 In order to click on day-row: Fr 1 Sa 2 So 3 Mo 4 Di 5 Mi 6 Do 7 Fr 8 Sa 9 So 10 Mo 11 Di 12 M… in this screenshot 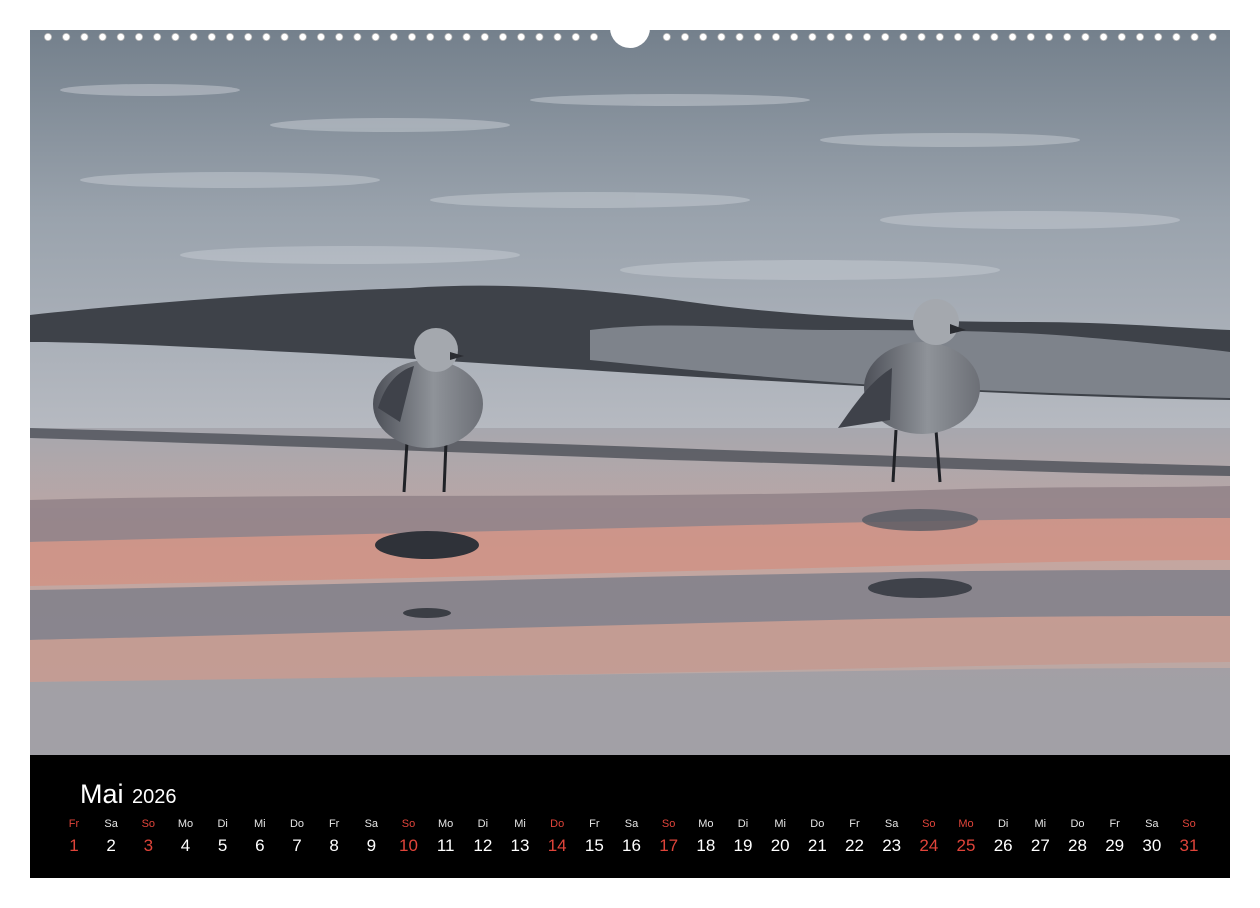, I will do `click(634, 842)`.